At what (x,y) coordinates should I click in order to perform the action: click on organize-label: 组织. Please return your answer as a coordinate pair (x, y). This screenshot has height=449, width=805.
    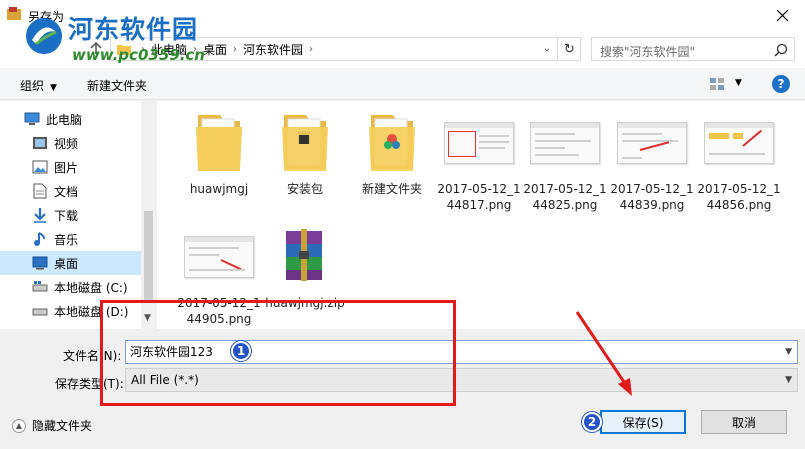
    Looking at the image, I should click on (32, 86).